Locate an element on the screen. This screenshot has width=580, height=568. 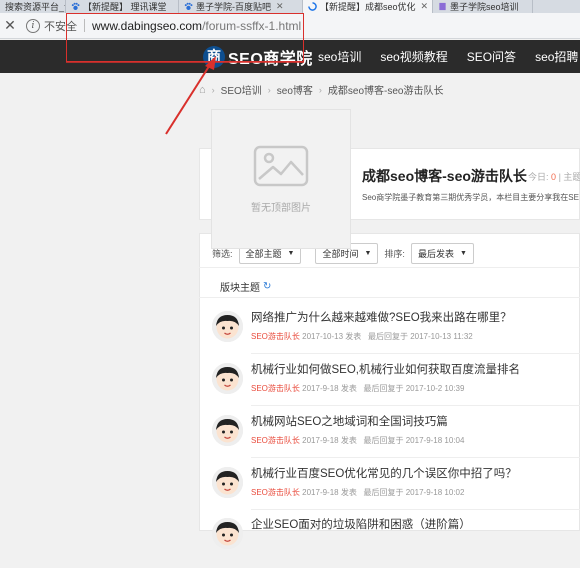
nav-item-seo-training: seo培训 is located at coordinates (339, 56).